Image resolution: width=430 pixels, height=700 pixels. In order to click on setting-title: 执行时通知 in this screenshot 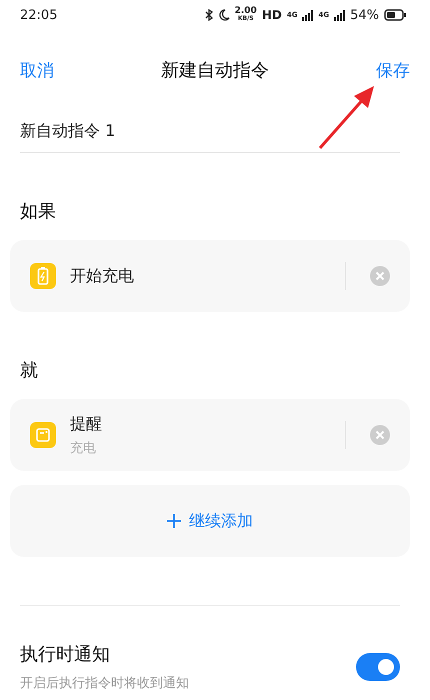, I will do `click(65, 654)`.